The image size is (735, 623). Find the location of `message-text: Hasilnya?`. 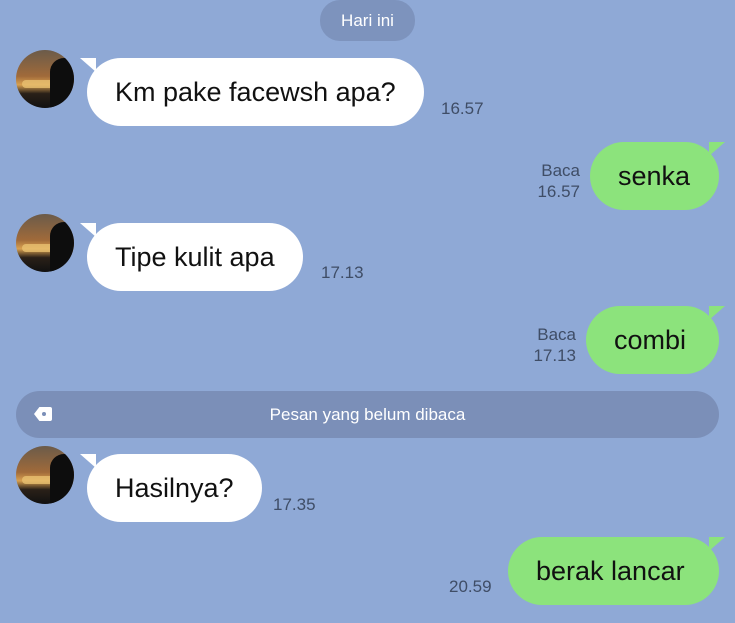

message-text: Hasilnya? is located at coordinates (174, 487).